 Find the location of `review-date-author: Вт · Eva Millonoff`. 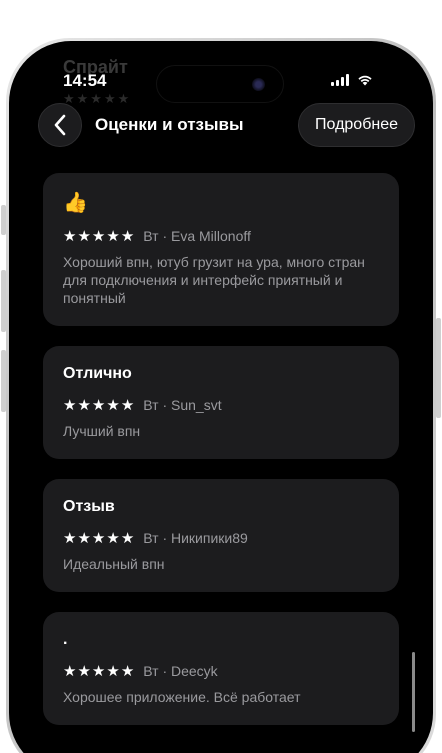

review-date-author: Вт · Eva Millonoff is located at coordinates (197, 236).